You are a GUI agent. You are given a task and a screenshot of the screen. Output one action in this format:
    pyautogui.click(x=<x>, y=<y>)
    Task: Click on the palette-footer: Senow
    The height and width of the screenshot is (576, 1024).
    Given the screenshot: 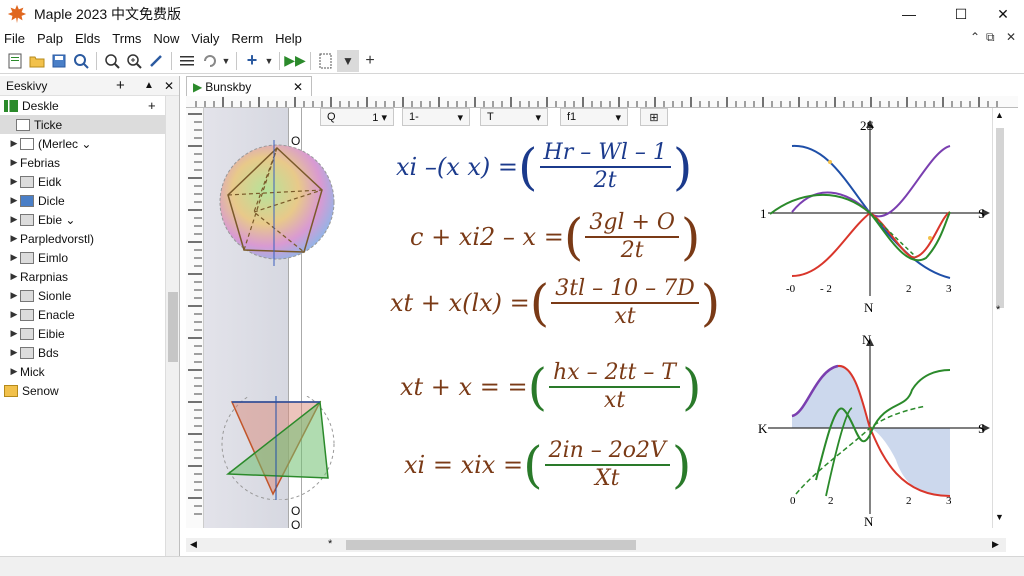 What is the action you would take?
    pyautogui.click(x=89, y=390)
    